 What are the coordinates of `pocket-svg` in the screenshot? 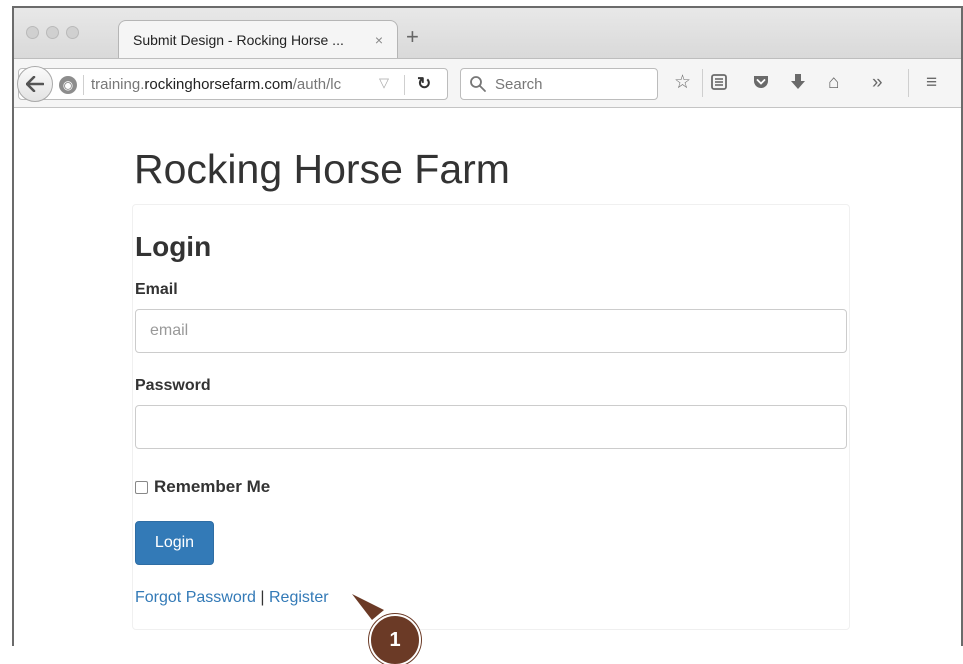 It's located at (761, 82).